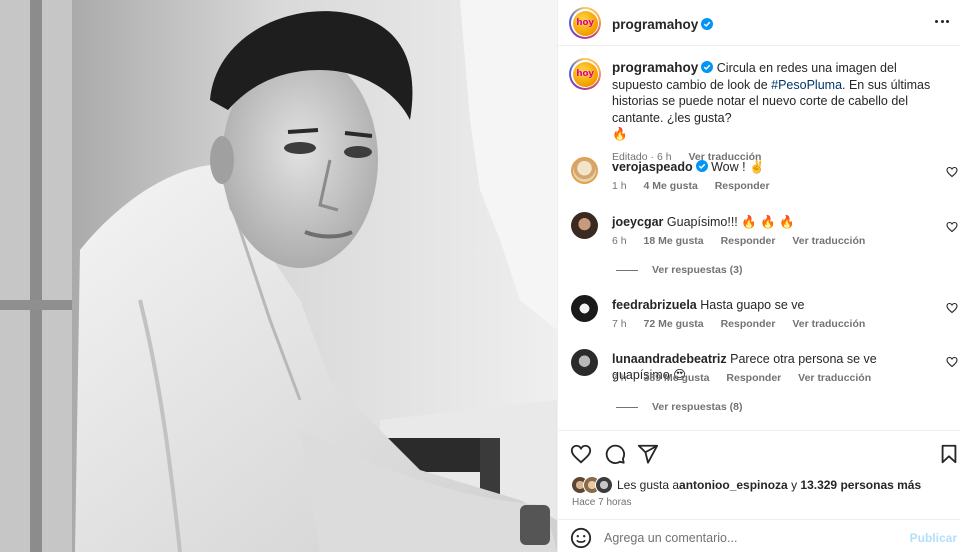 Image resolution: width=960 pixels, height=552 pixels. What do you see at coordinates (942, 21) in the screenshot?
I see `more-options-icon` at bounding box center [942, 21].